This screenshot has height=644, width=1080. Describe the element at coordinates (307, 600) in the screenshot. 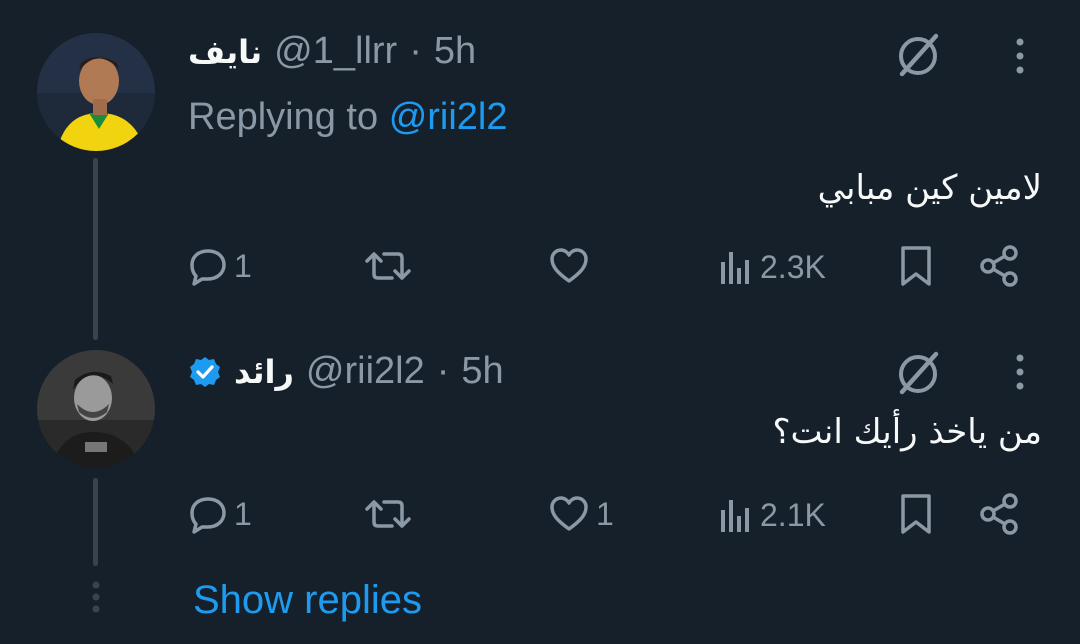

I see `show-replies-link: Show replies` at that location.